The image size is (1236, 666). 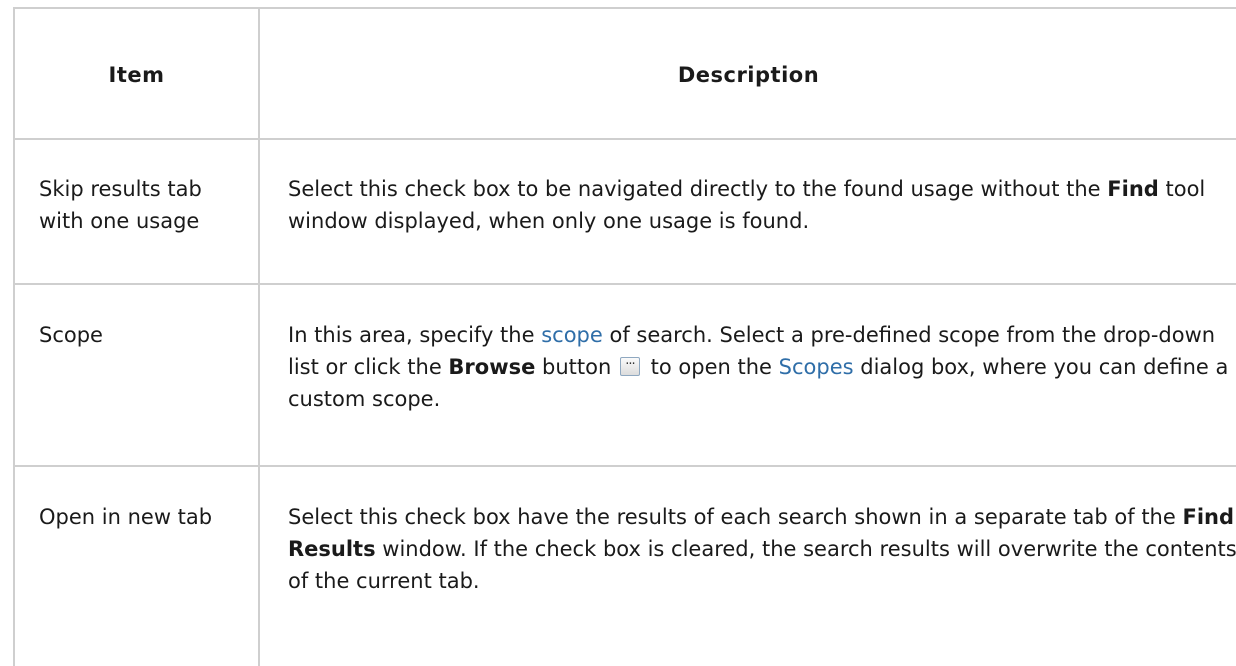 What do you see at coordinates (492, 367) in the screenshot?
I see `desc-bold: Browse` at bounding box center [492, 367].